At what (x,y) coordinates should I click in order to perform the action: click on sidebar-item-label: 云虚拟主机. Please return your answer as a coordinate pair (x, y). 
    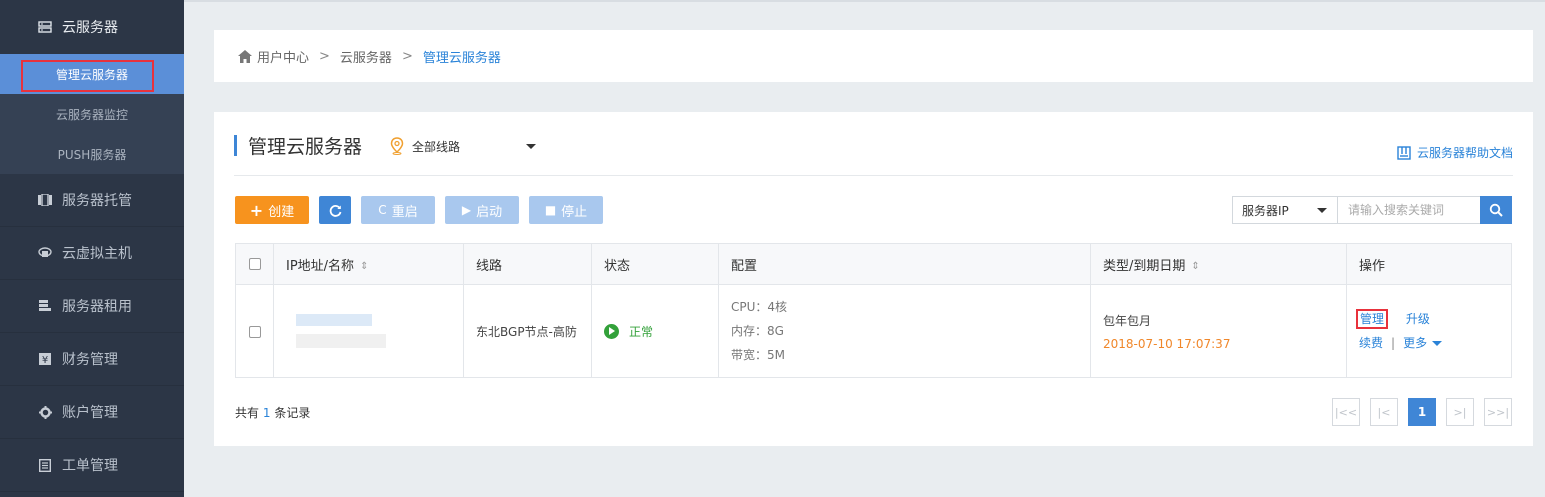
    Looking at the image, I should click on (97, 254).